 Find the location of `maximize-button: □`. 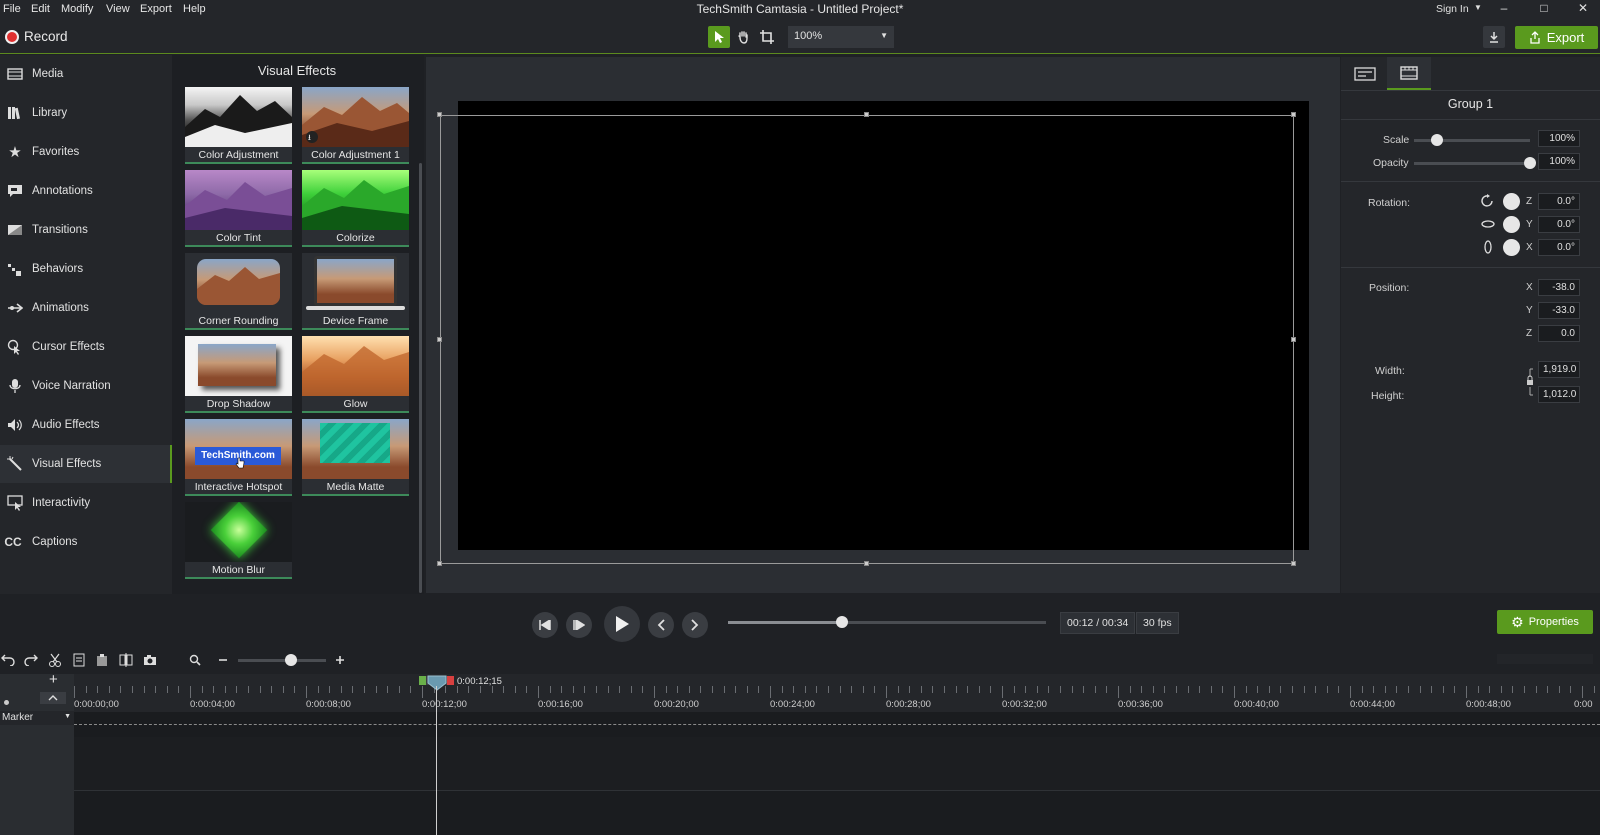

maximize-button: □ is located at coordinates (1544, 9).